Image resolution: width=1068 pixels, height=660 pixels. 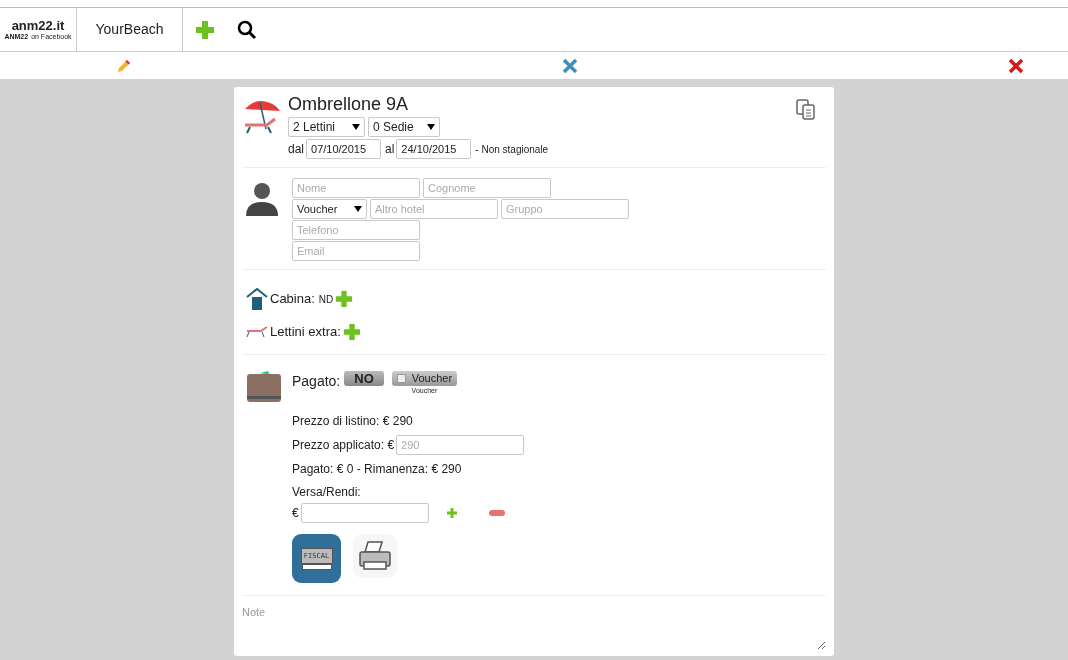 I want to click on list-price: Prezzo di listino: € 290, so click(x=353, y=421).